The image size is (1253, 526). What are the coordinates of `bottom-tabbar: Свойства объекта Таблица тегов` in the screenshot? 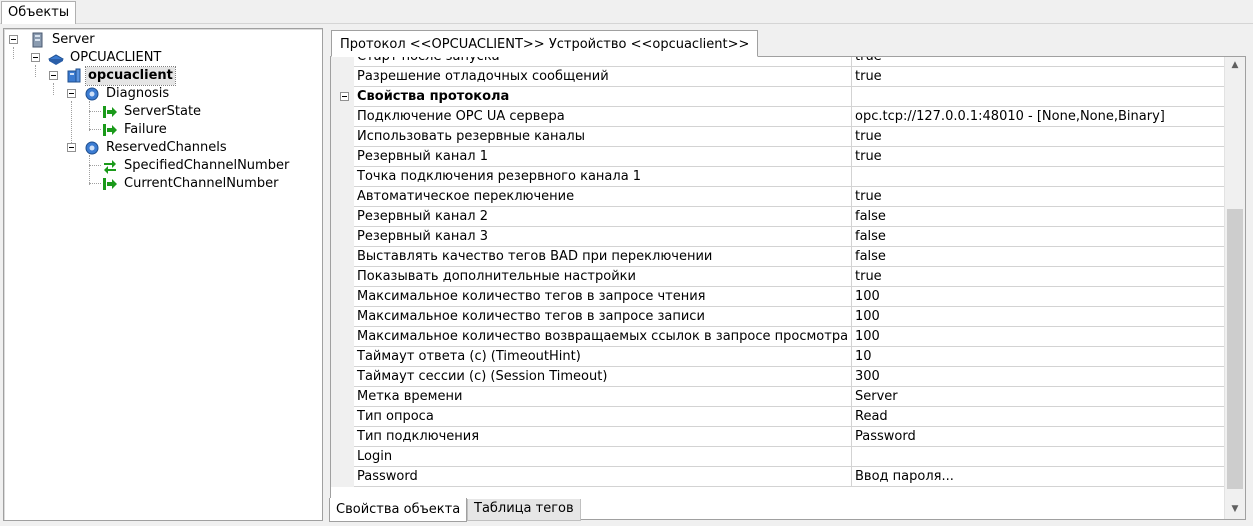 It's located at (788, 510).